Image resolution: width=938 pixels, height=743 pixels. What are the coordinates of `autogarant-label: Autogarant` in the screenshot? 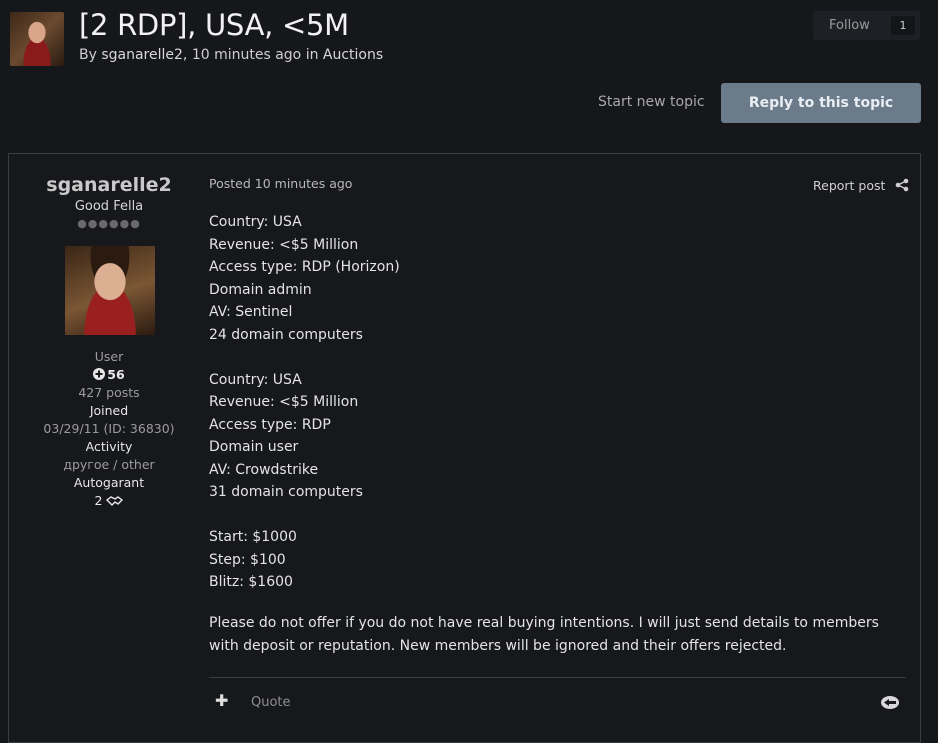 It's located at (109, 482).